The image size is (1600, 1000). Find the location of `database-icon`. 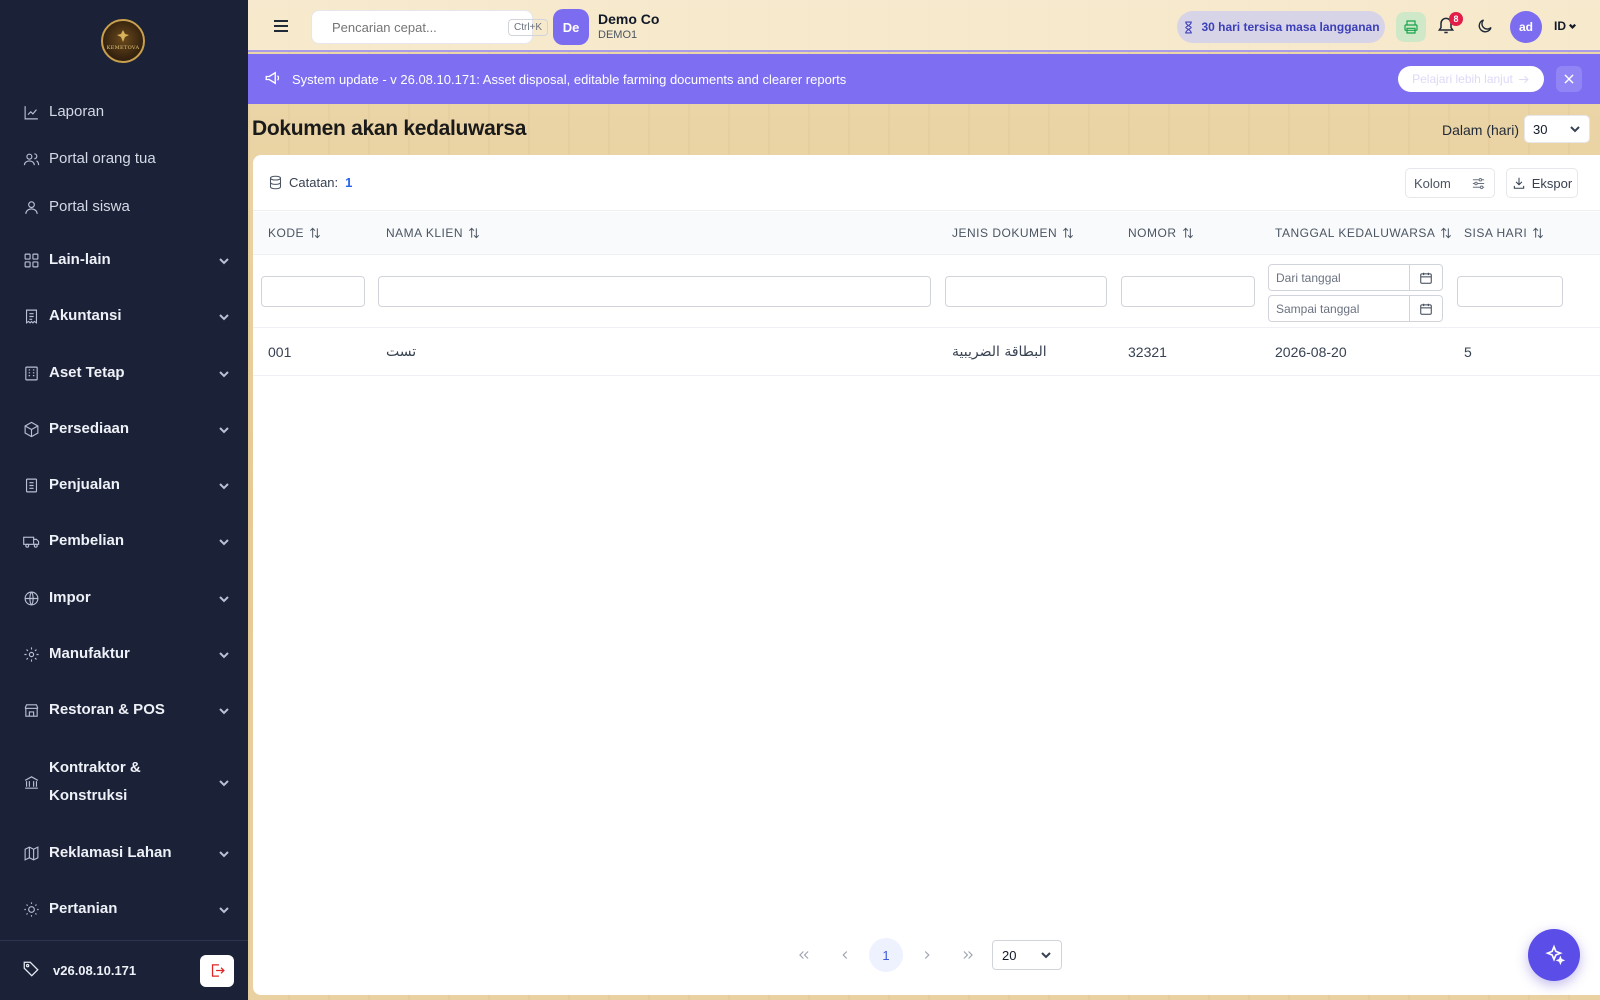

database-icon is located at coordinates (275, 182).